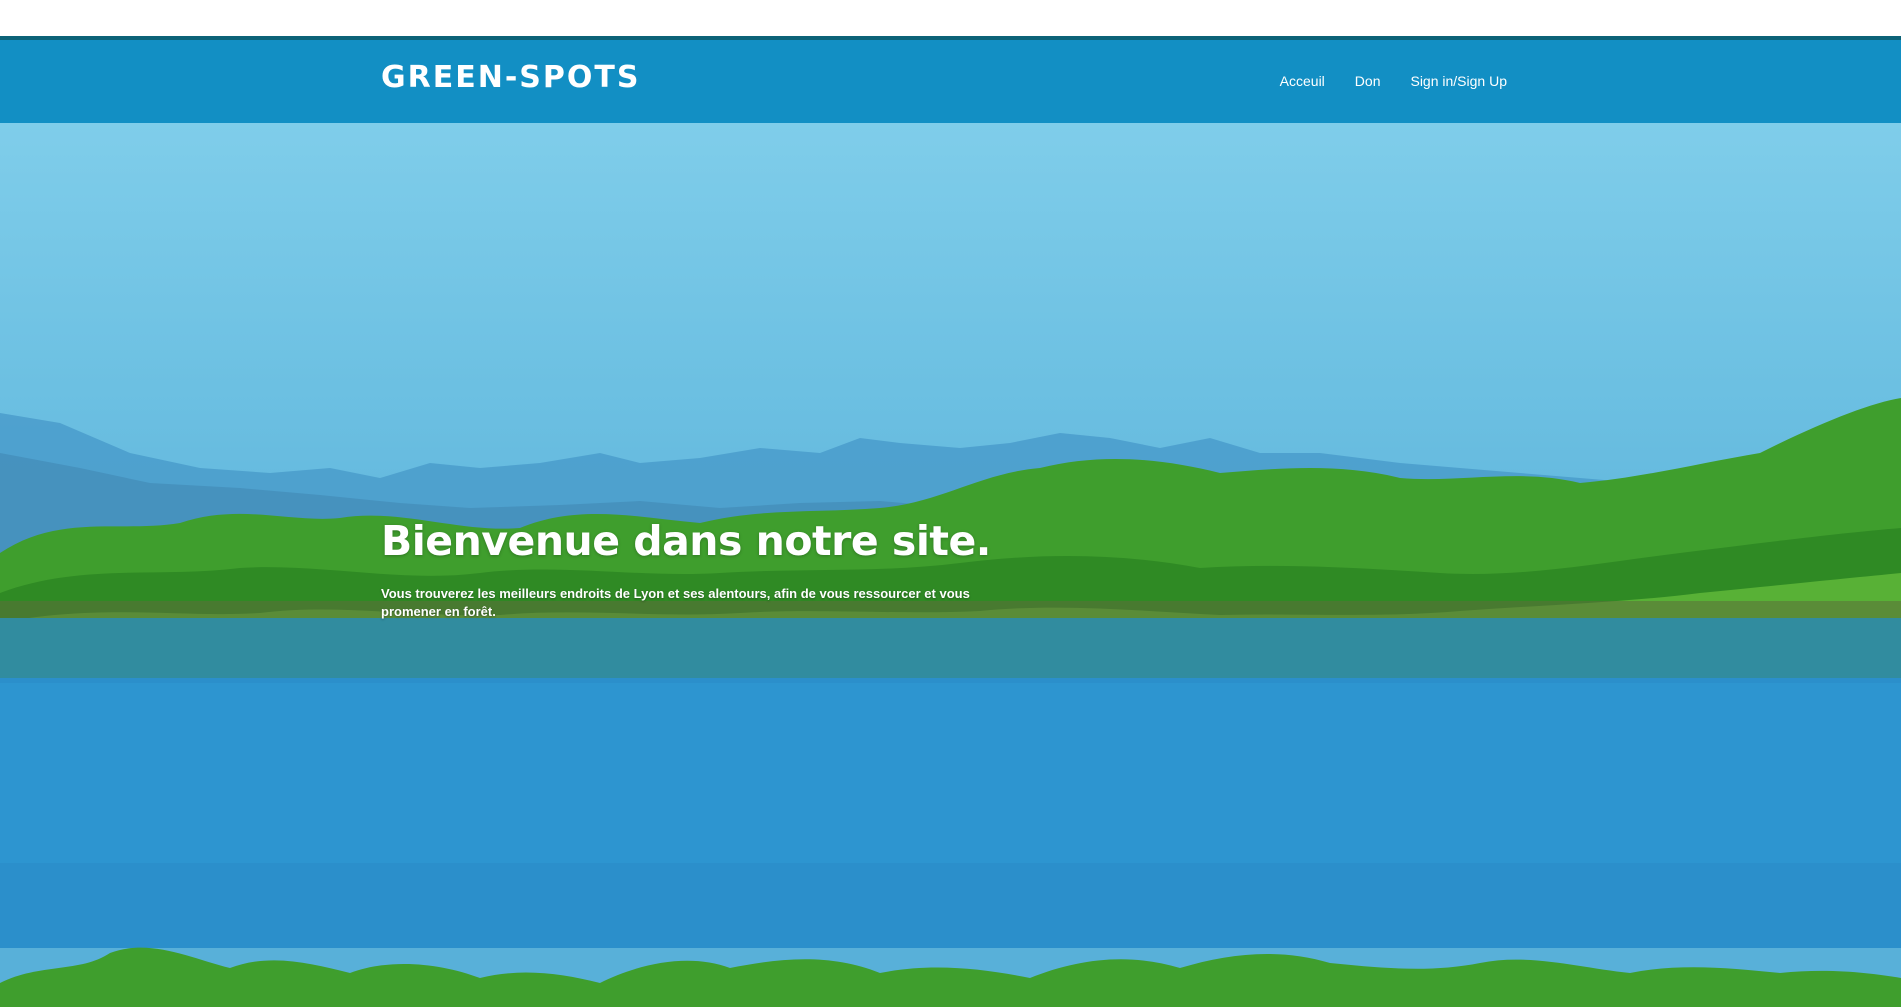  What do you see at coordinates (1458, 81) in the screenshot?
I see `nav-link-signin-signup: Sign in/Sign Up` at bounding box center [1458, 81].